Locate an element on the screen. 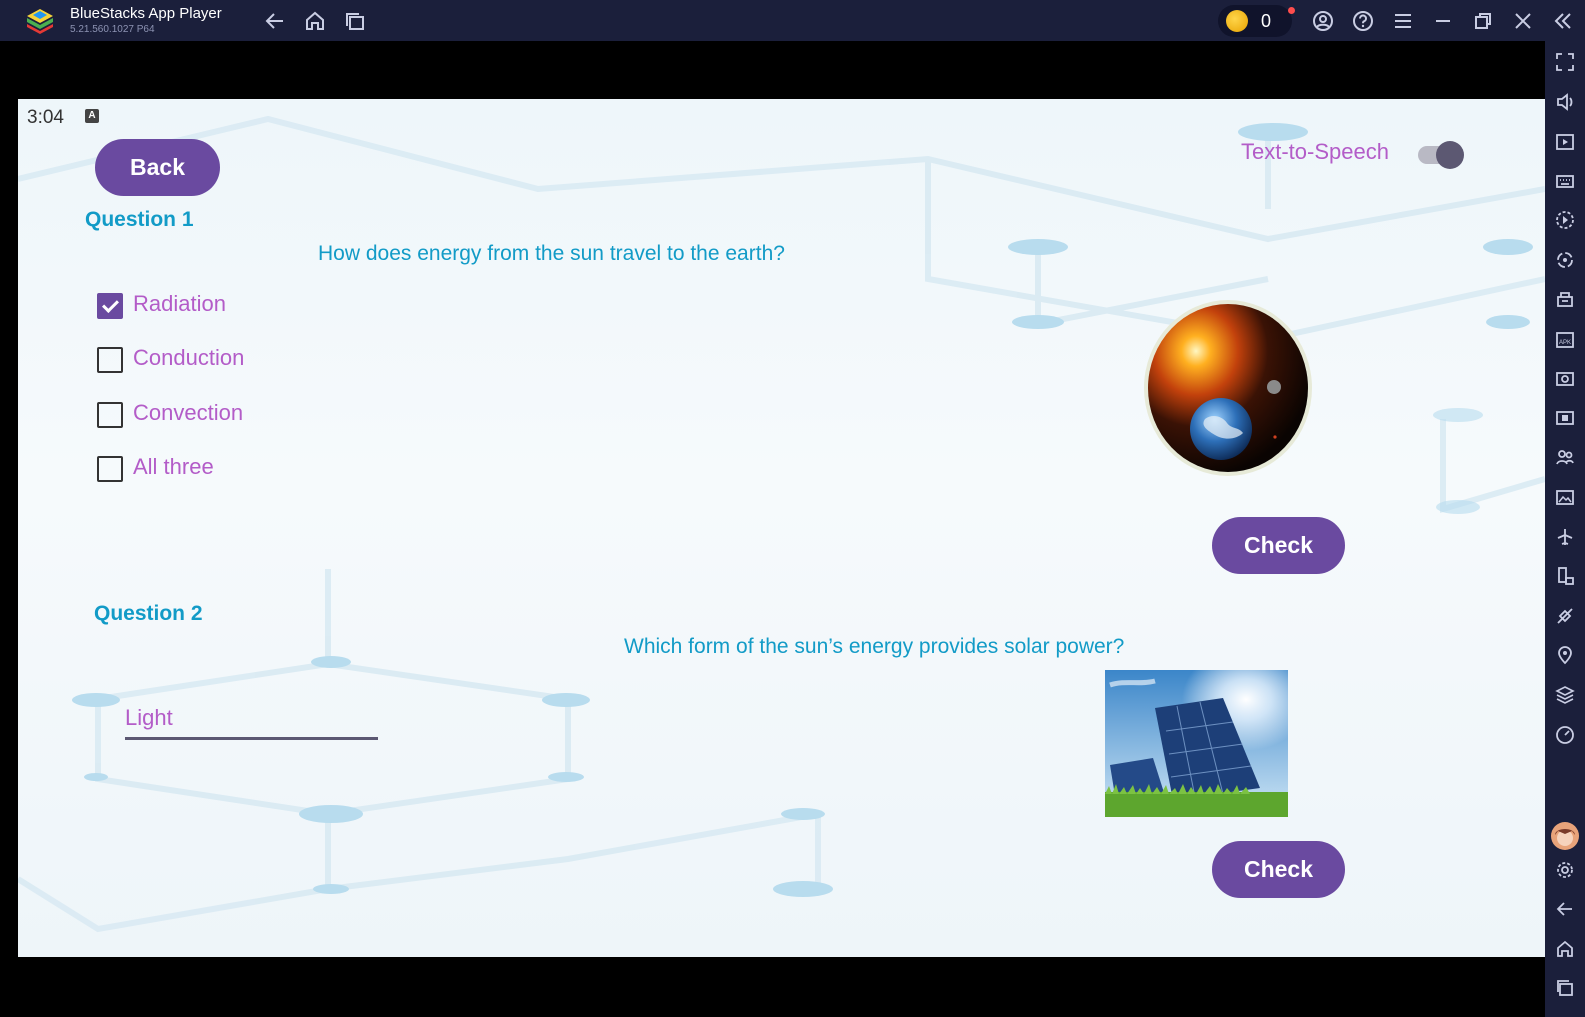 The height and width of the screenshot is (1017, 1585). bluestacks-logo-icon is located at coordinates (40, 21).